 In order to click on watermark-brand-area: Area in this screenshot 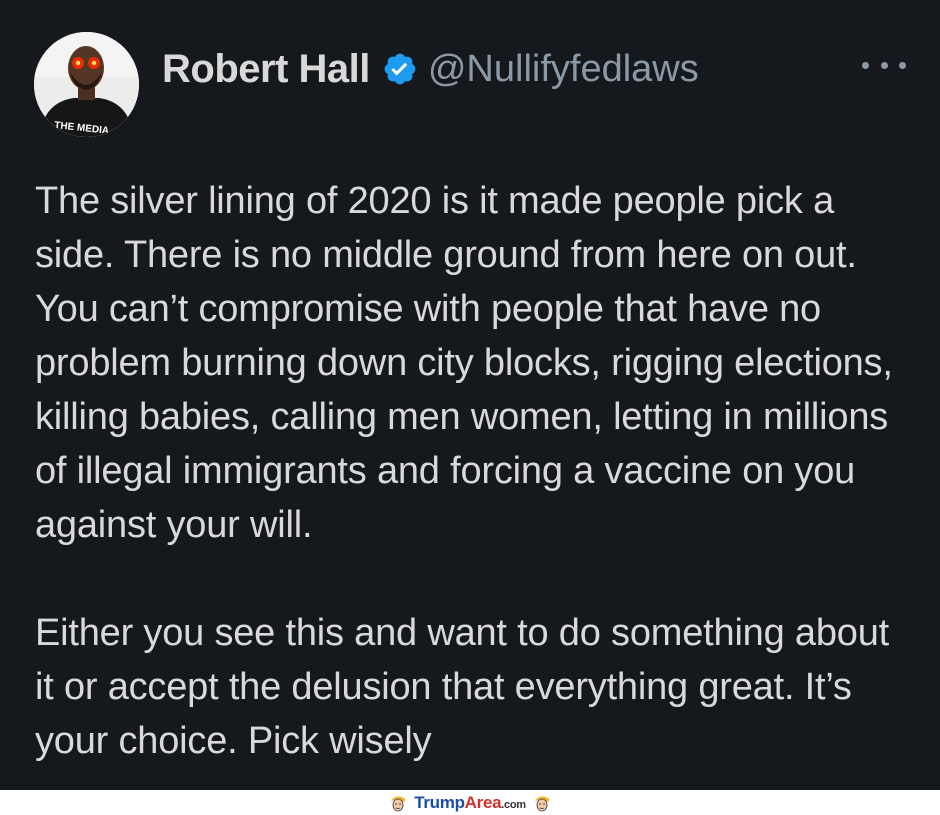, I will do `click(483, 802)`.